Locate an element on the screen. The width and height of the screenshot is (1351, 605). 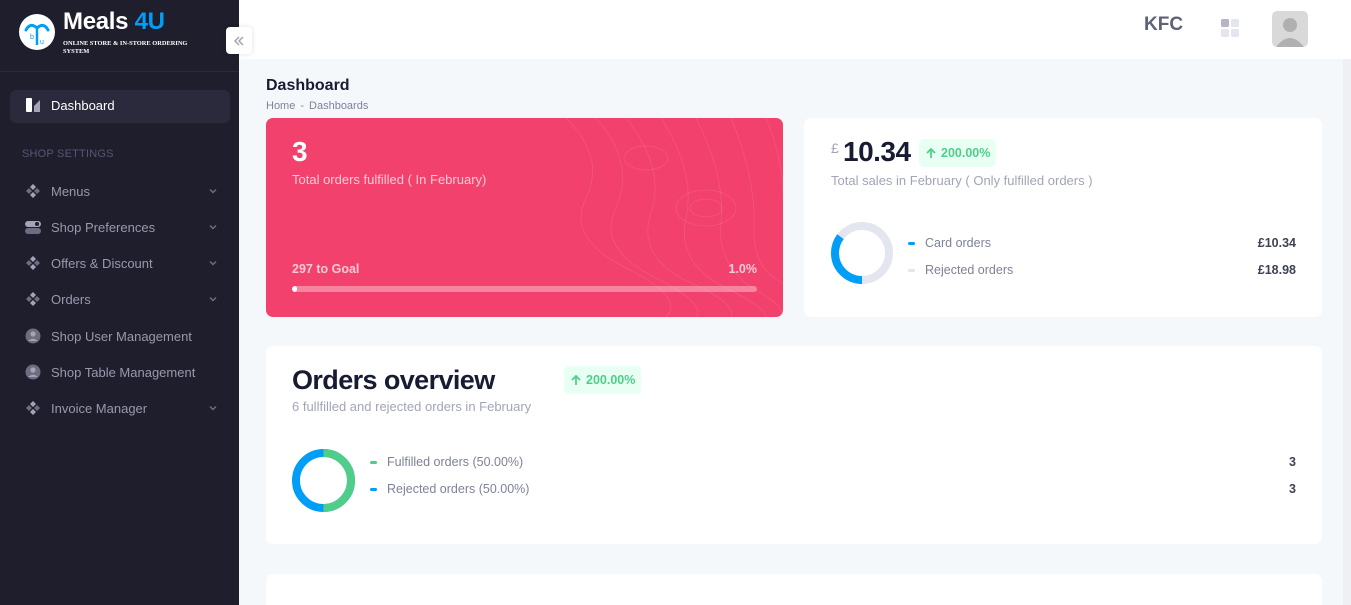
legend-value-fulfilled-orders: 3 is located at coordinates (1292, 462).